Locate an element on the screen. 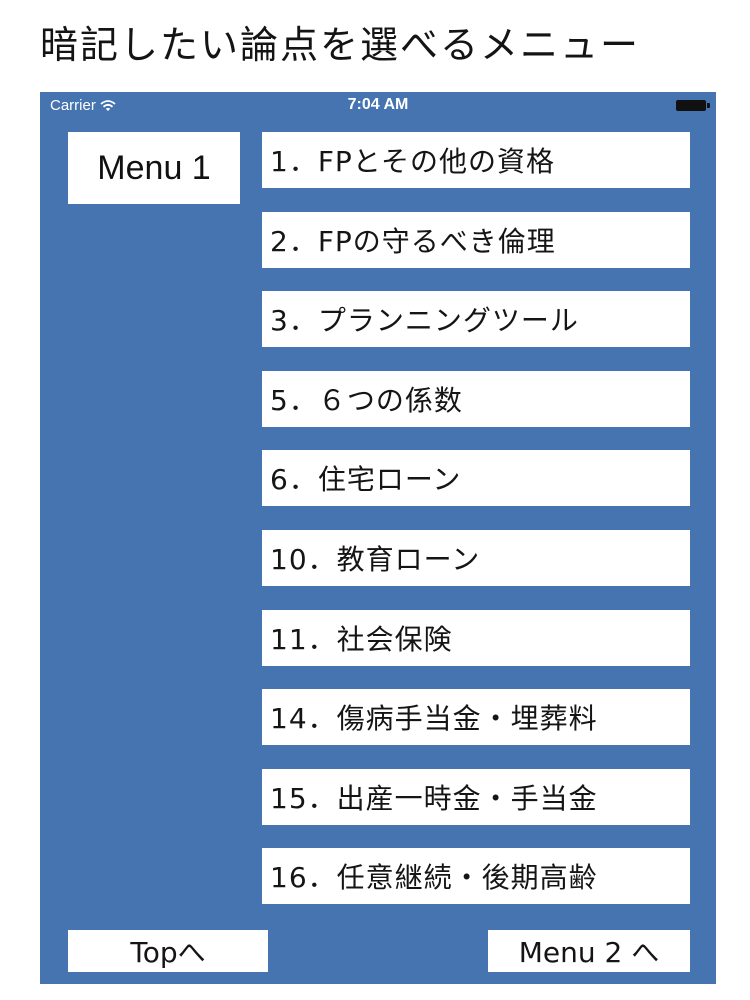 The height and width of the screenshot is (1000, 750). menu-title-label: Menu 1 is located at coordinates (154, 168).